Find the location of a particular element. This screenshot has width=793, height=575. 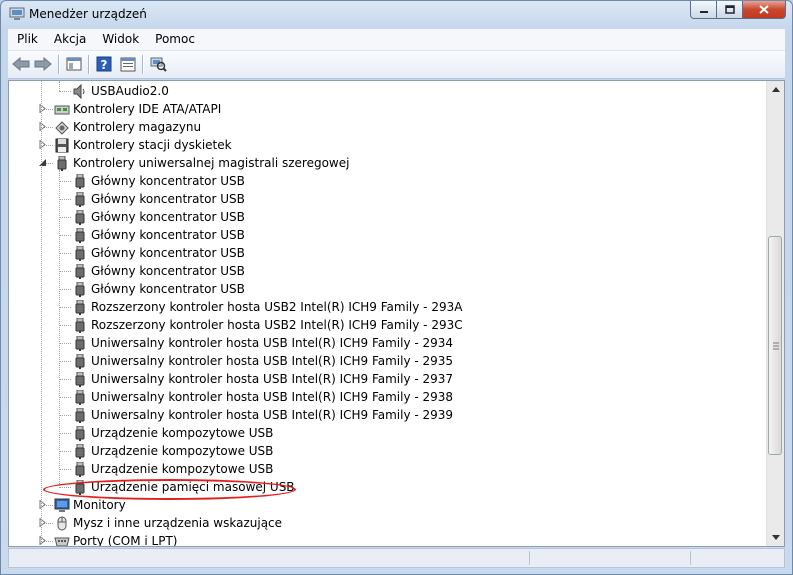

scroll-up-button is located at coordinates (775, 89).